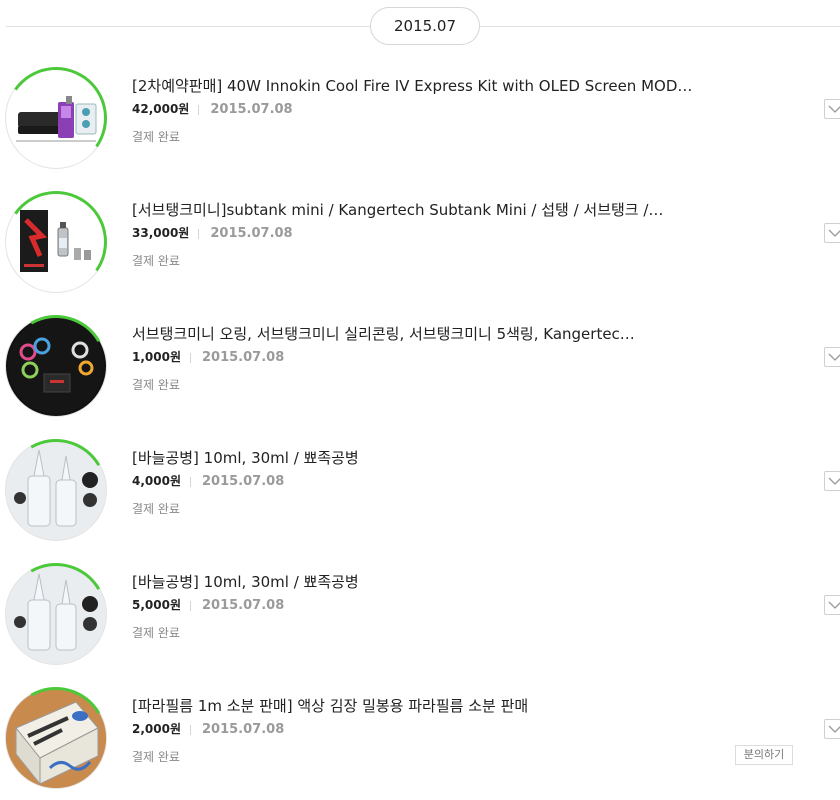  Describe the element at coordinates (156, 481) in the screenshot. I see `order-price: 4,000원` at that location.